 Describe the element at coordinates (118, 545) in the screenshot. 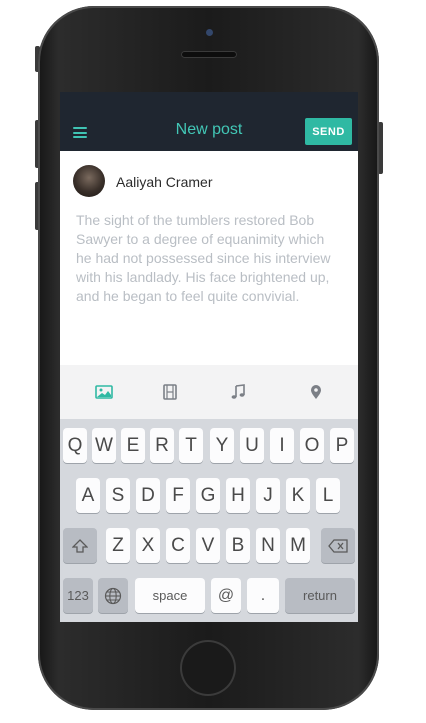

I see `key-z: Z` at that location.